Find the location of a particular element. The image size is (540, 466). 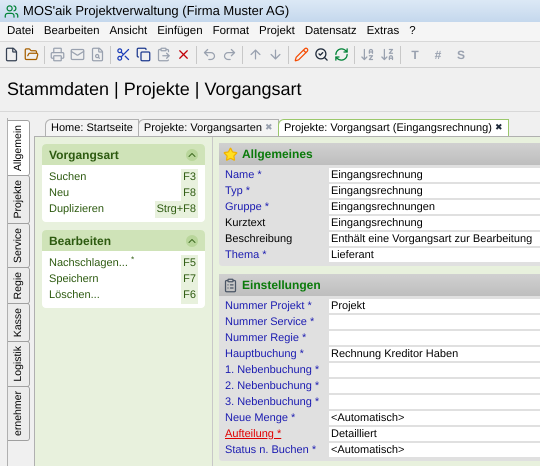

field-label: Nummer Projekt * is located at coordinates (268, 306).